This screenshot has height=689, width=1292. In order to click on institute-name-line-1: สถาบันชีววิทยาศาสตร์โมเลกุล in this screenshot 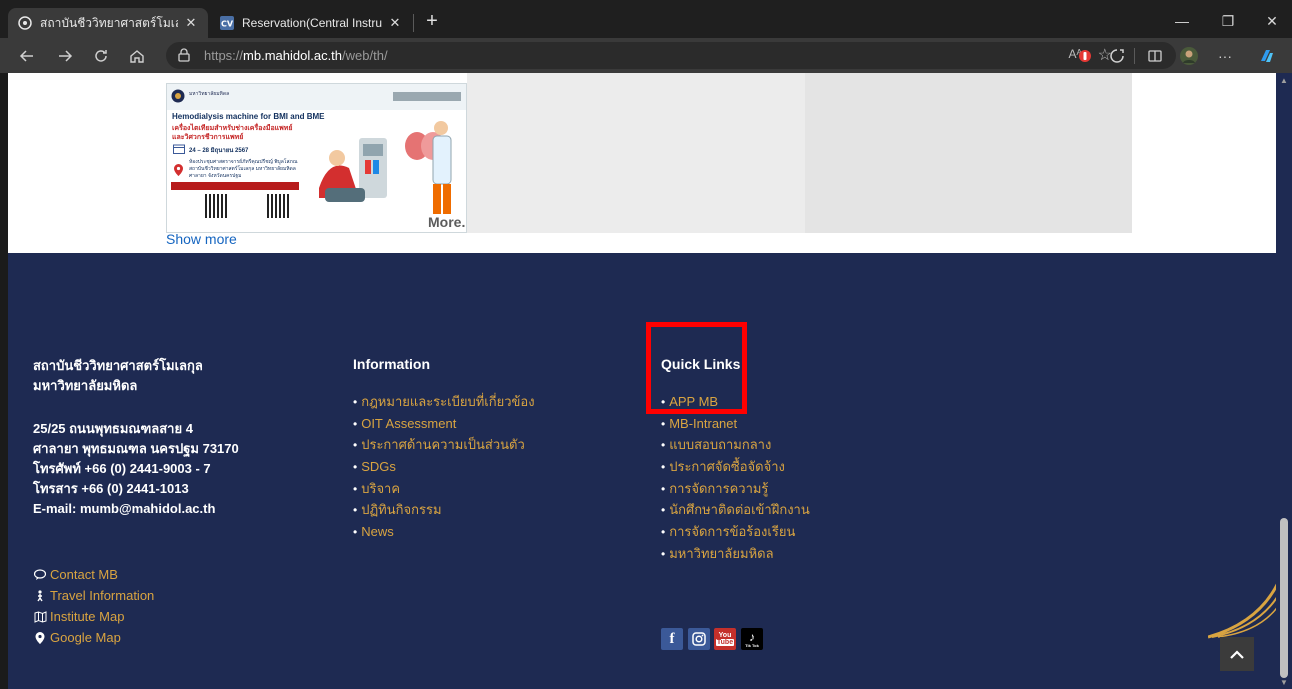, I will do `click(118, 365)`.